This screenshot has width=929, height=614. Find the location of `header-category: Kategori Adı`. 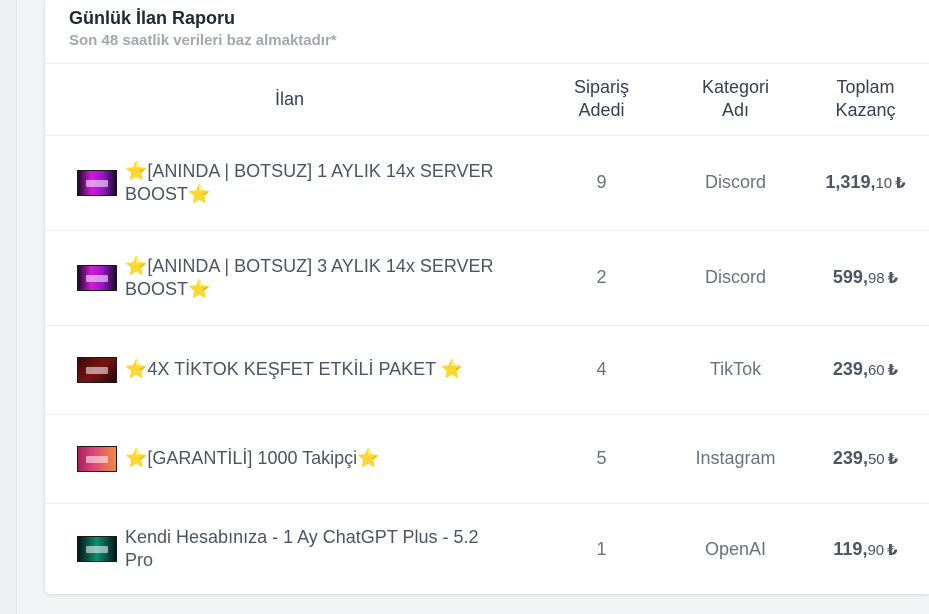

header-category: Kategori Adı is located at coordinates (735, 100).